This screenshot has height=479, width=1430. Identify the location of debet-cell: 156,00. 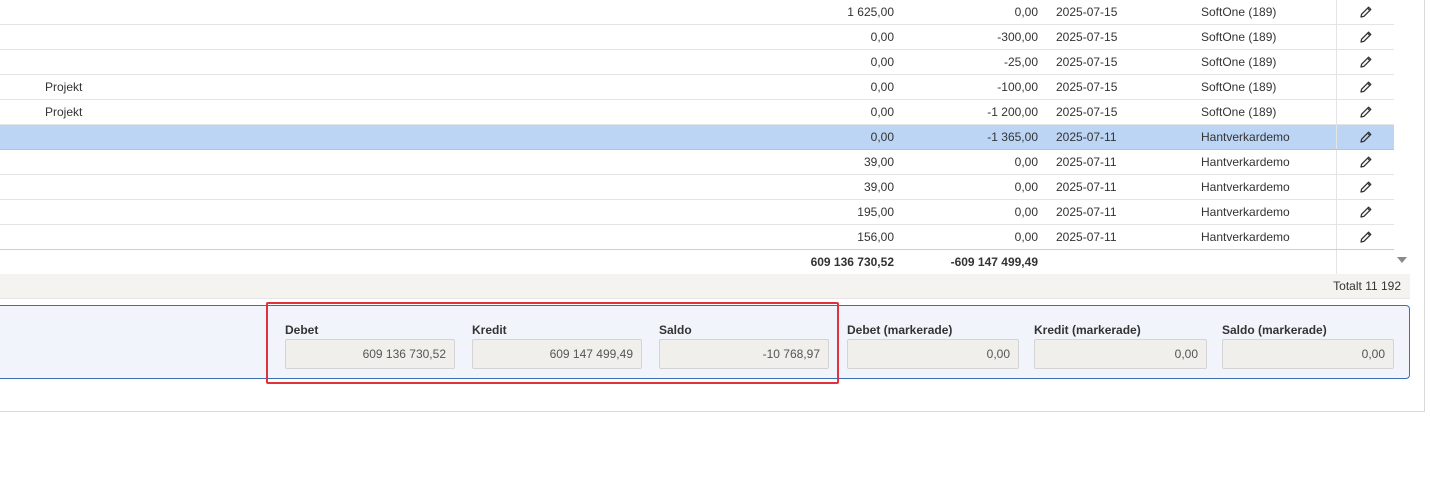
(875, 237).